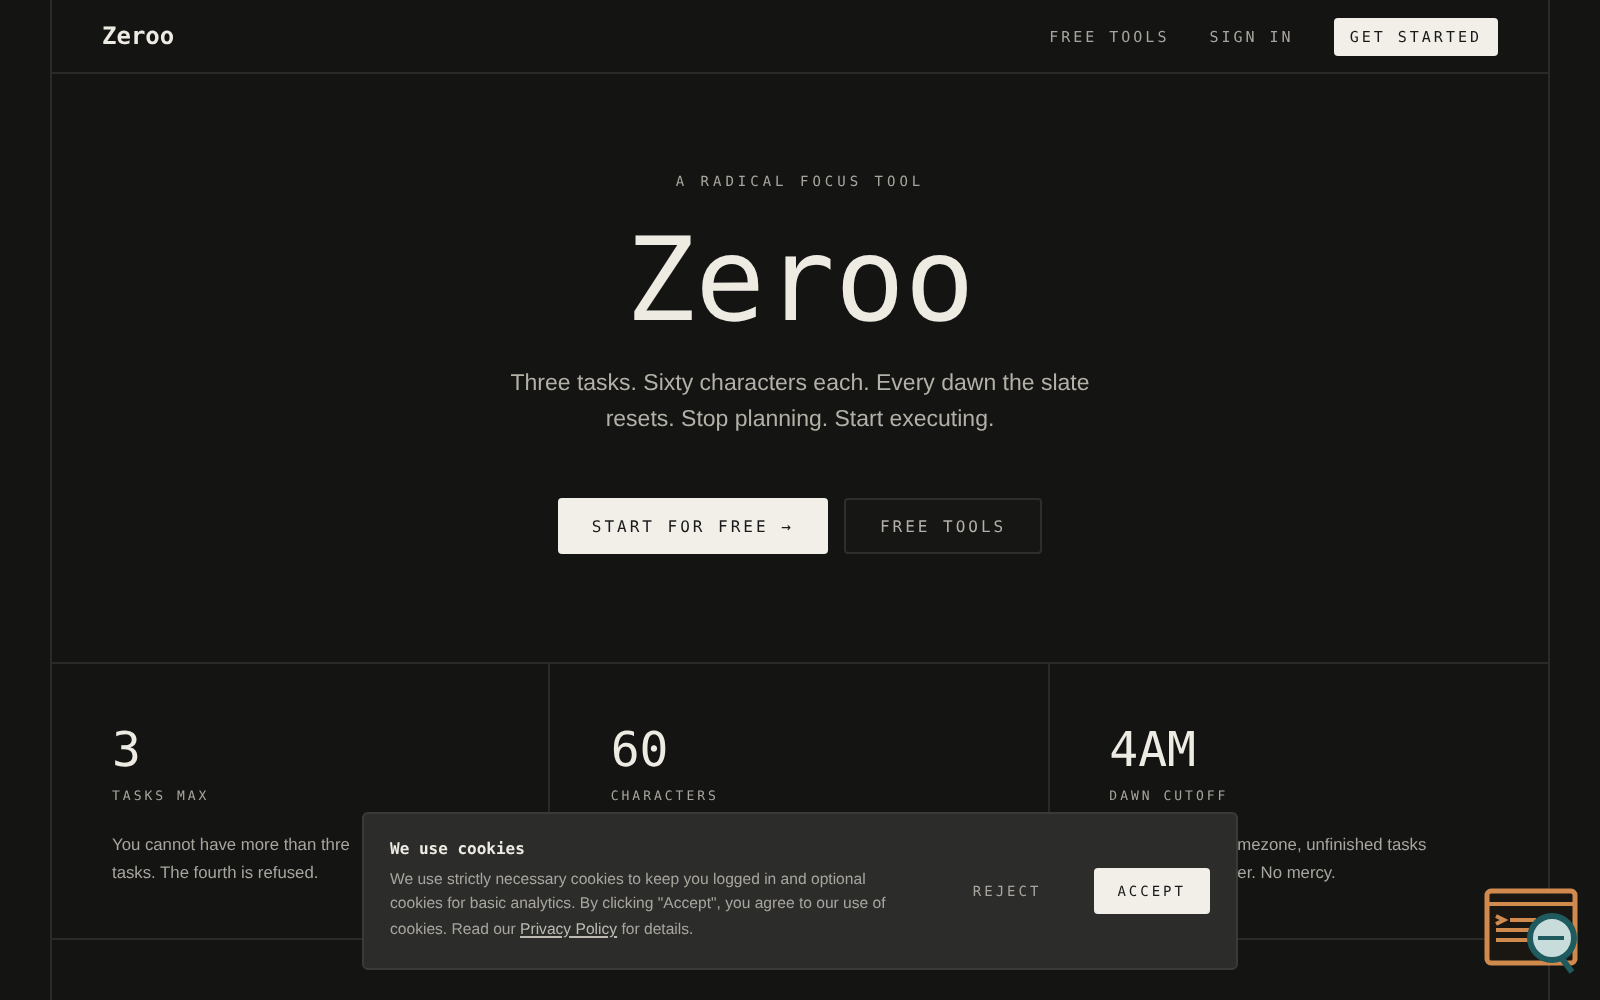 The height and width of the screenshot is (1000, 1600). Describe the element at coordinates (127, 750) in the screenshot. I see `stat-value: 3` at that location.